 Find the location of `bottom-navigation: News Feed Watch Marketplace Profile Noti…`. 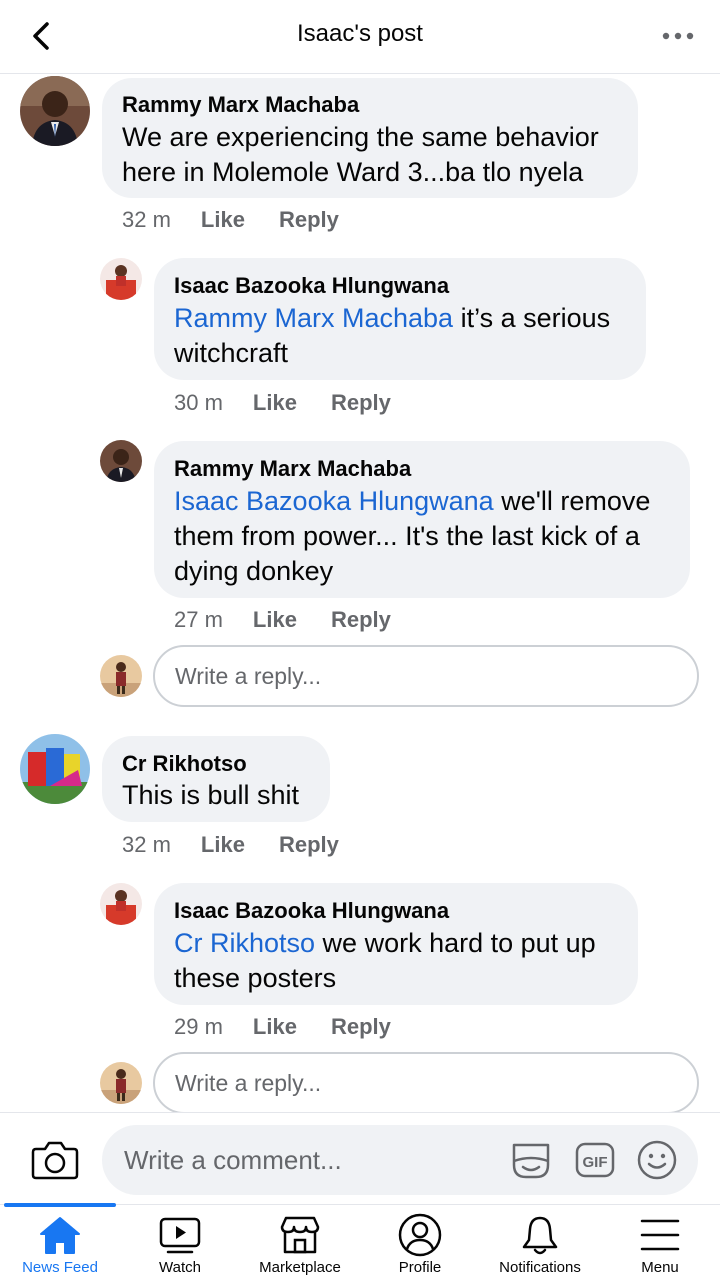

bottom-navigation: News Feed Watch Marketplace Profile Noti… is located at coordinates (360, 1241).